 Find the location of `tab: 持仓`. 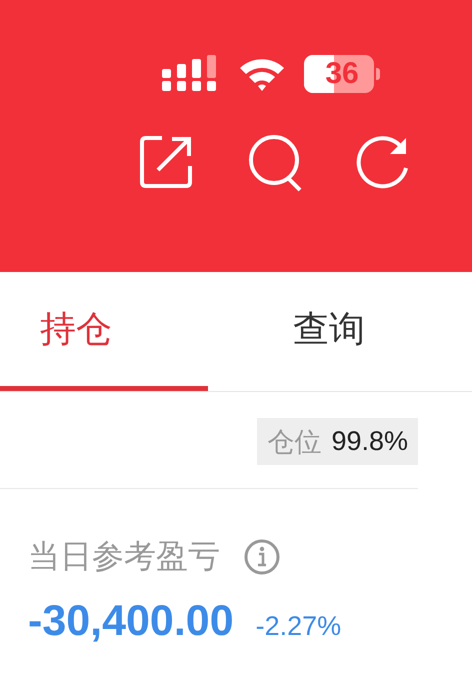

tab: 持仓 is located at coordinates (104, 331).